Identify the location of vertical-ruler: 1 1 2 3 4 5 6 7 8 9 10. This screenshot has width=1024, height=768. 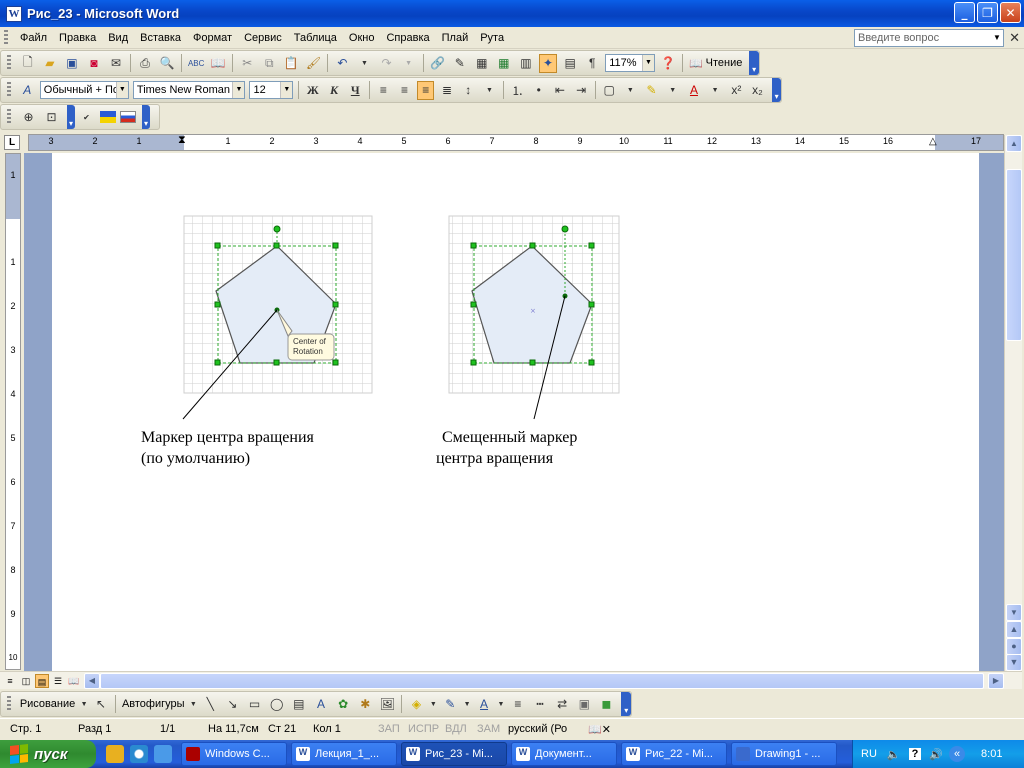
(13, 411).